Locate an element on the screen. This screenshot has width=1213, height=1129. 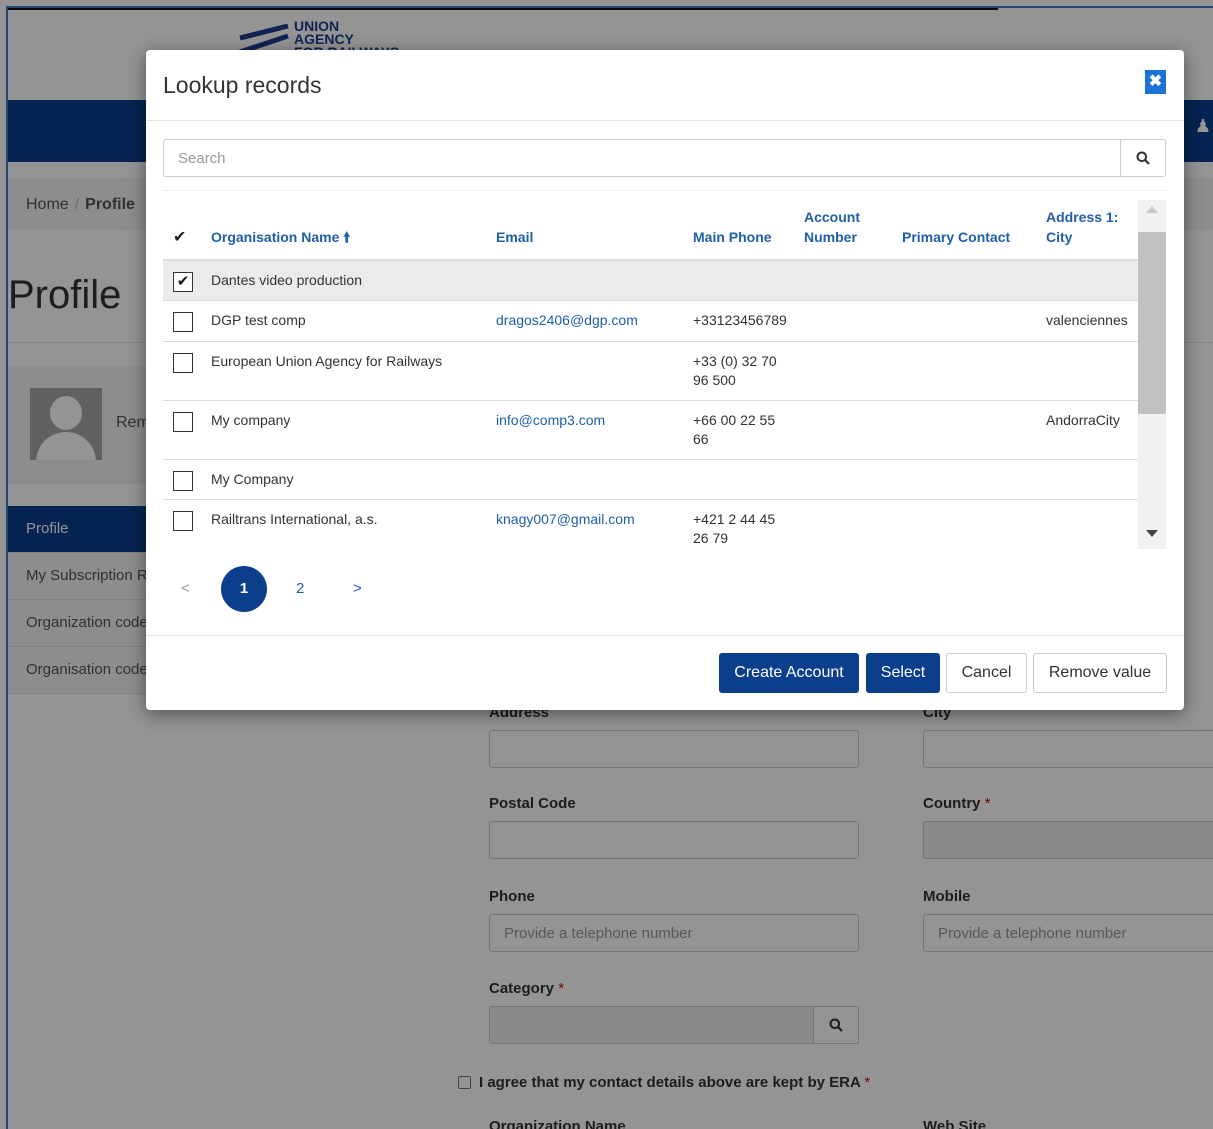
column-header-email: Email is located at coordinates (514, 237).